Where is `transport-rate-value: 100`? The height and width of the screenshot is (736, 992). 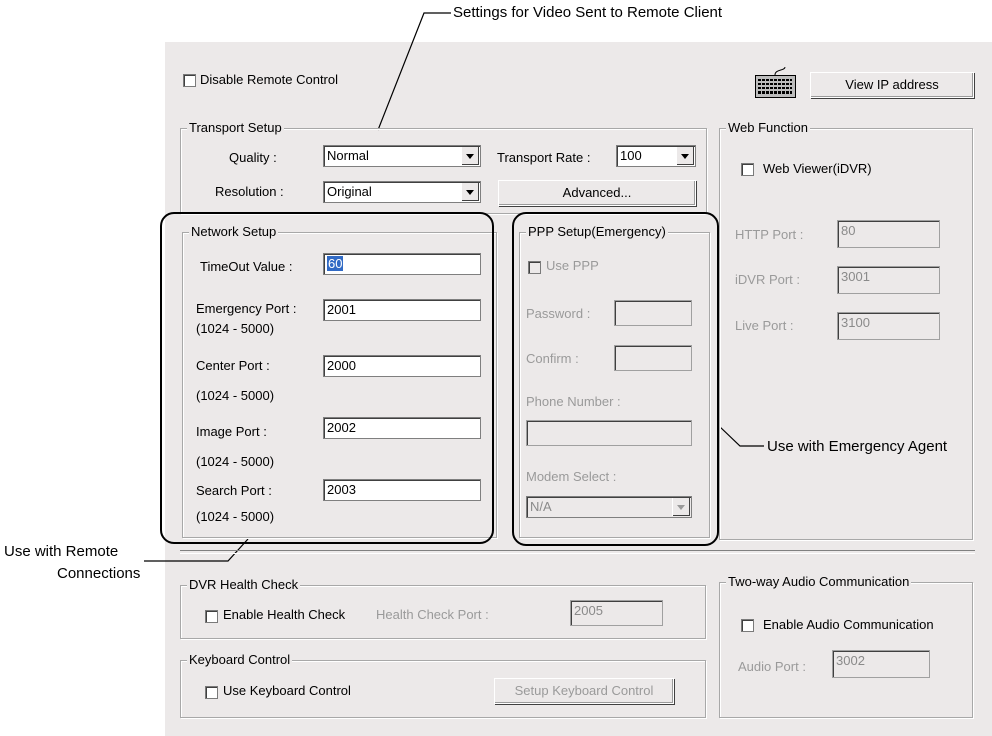 transport-rate-value: 100 is located at coordinates (631, 155).